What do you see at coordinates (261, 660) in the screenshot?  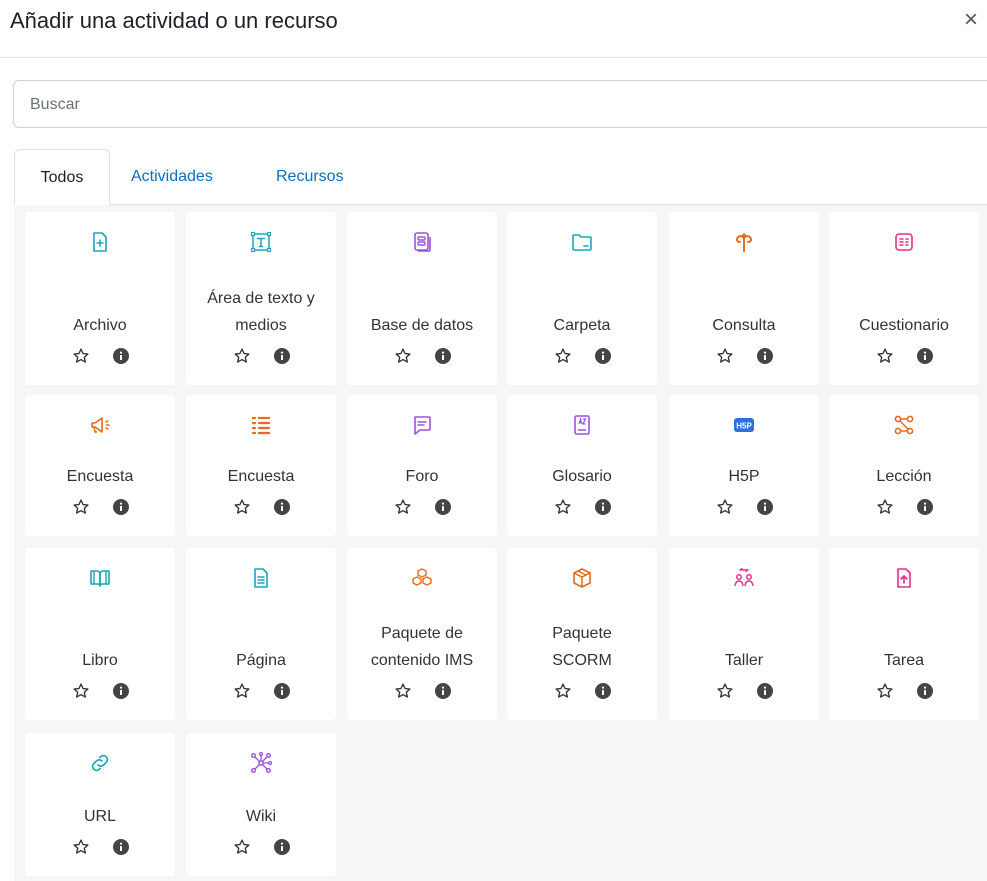 I see `activity-label: Página` at bounding box center [261, 660].